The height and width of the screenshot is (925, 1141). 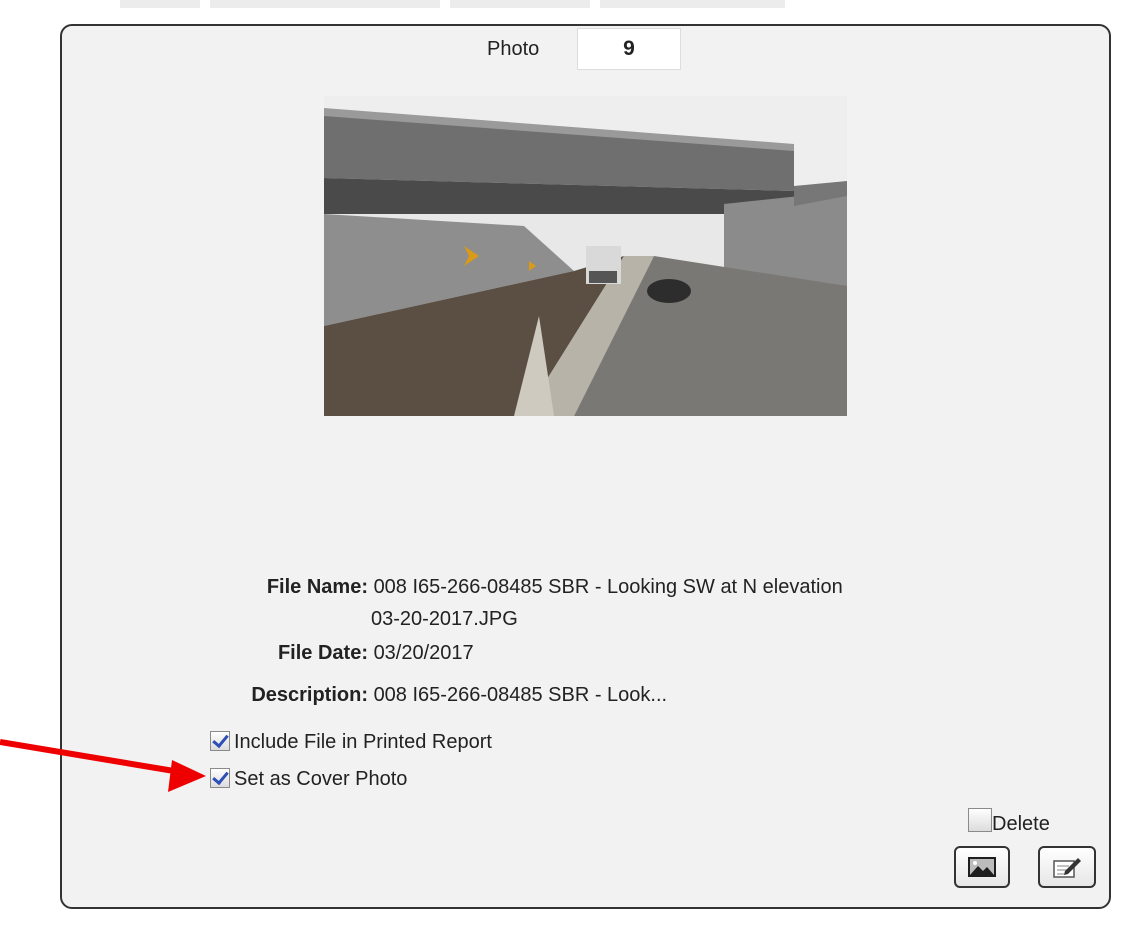 I want to click on file-date-value: 03/20/2017, so click(x=423, y=653).